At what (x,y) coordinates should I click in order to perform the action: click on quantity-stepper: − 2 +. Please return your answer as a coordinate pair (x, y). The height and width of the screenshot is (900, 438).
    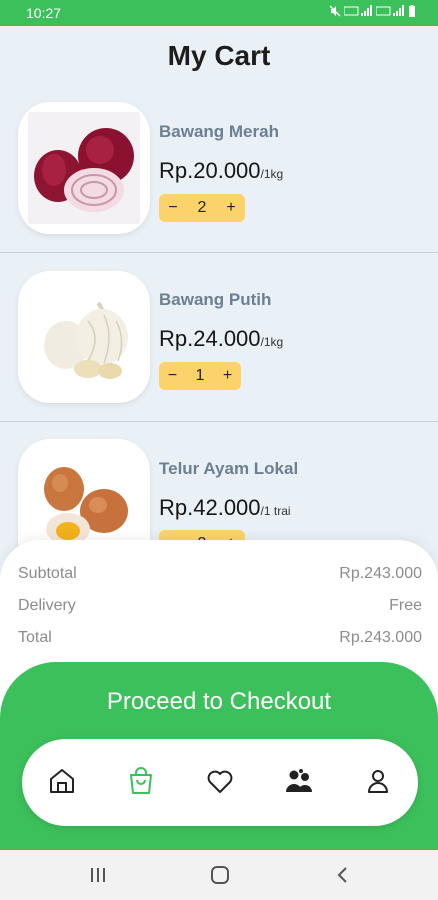
    Looking at the image, I should click on (202, 208).